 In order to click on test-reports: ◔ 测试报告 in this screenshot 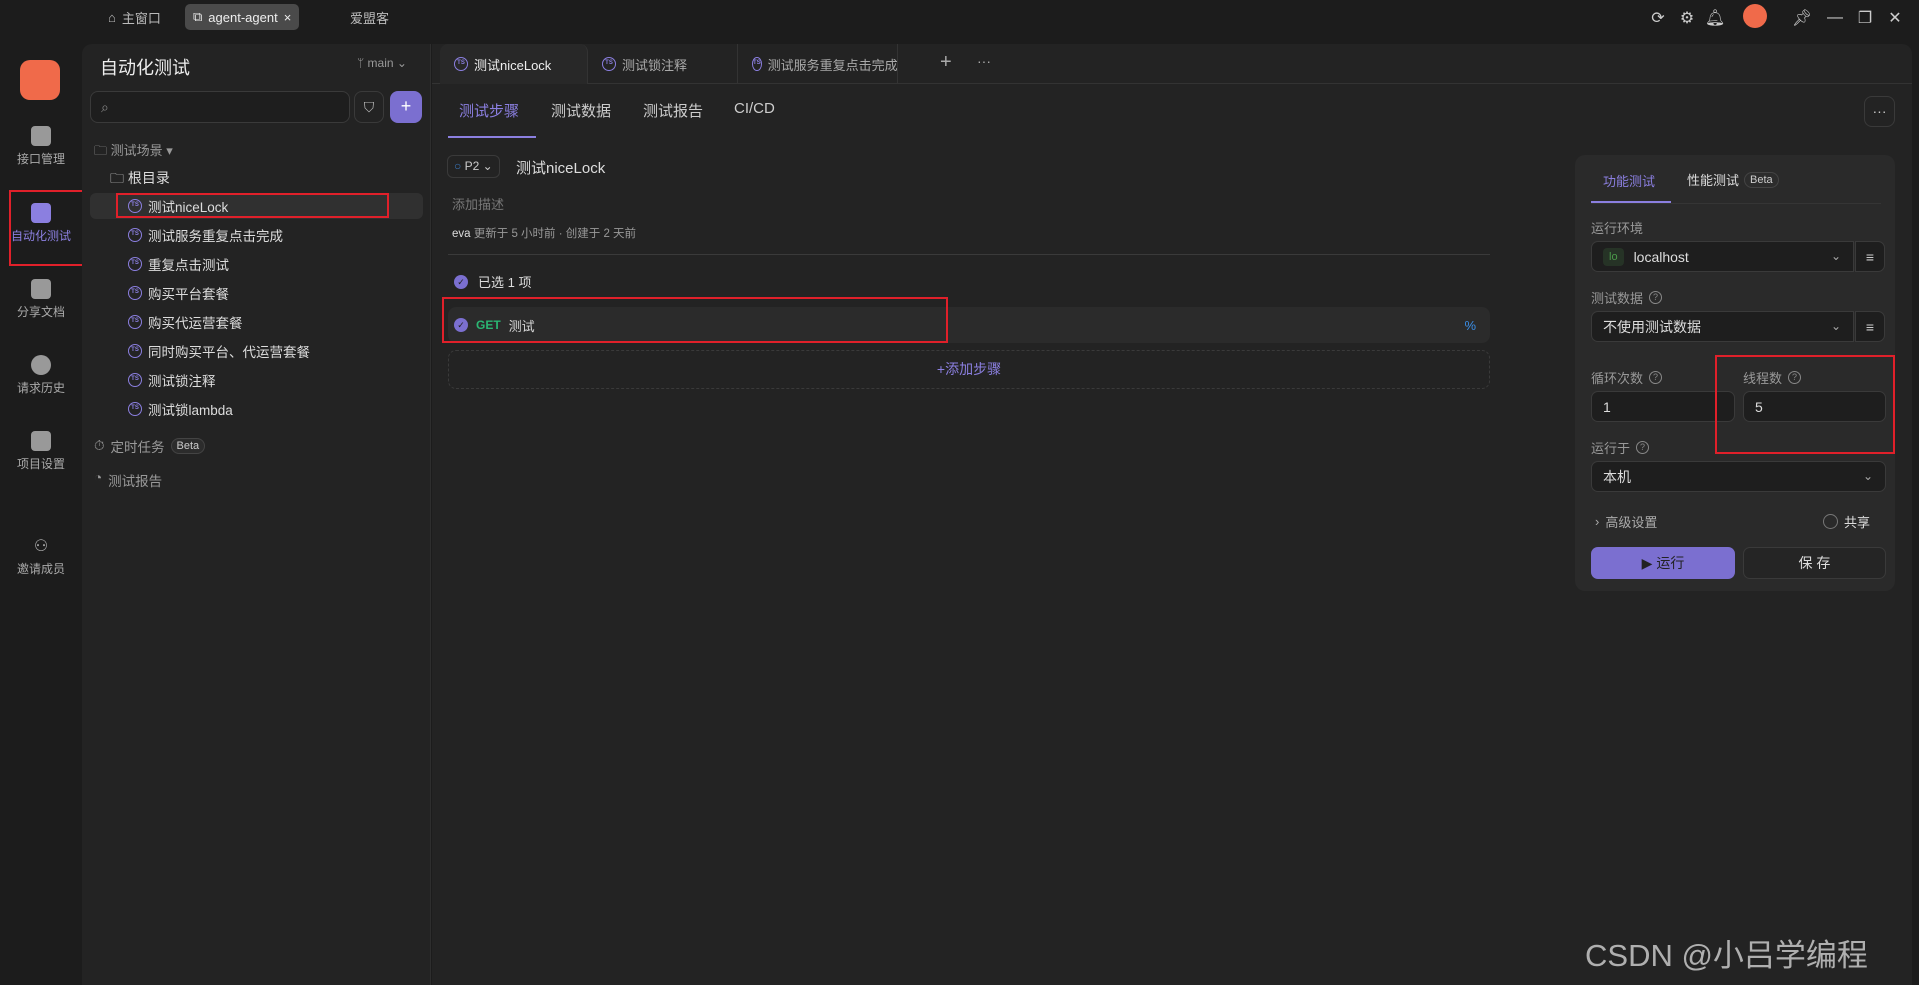, I will do `click(128, 480)`.